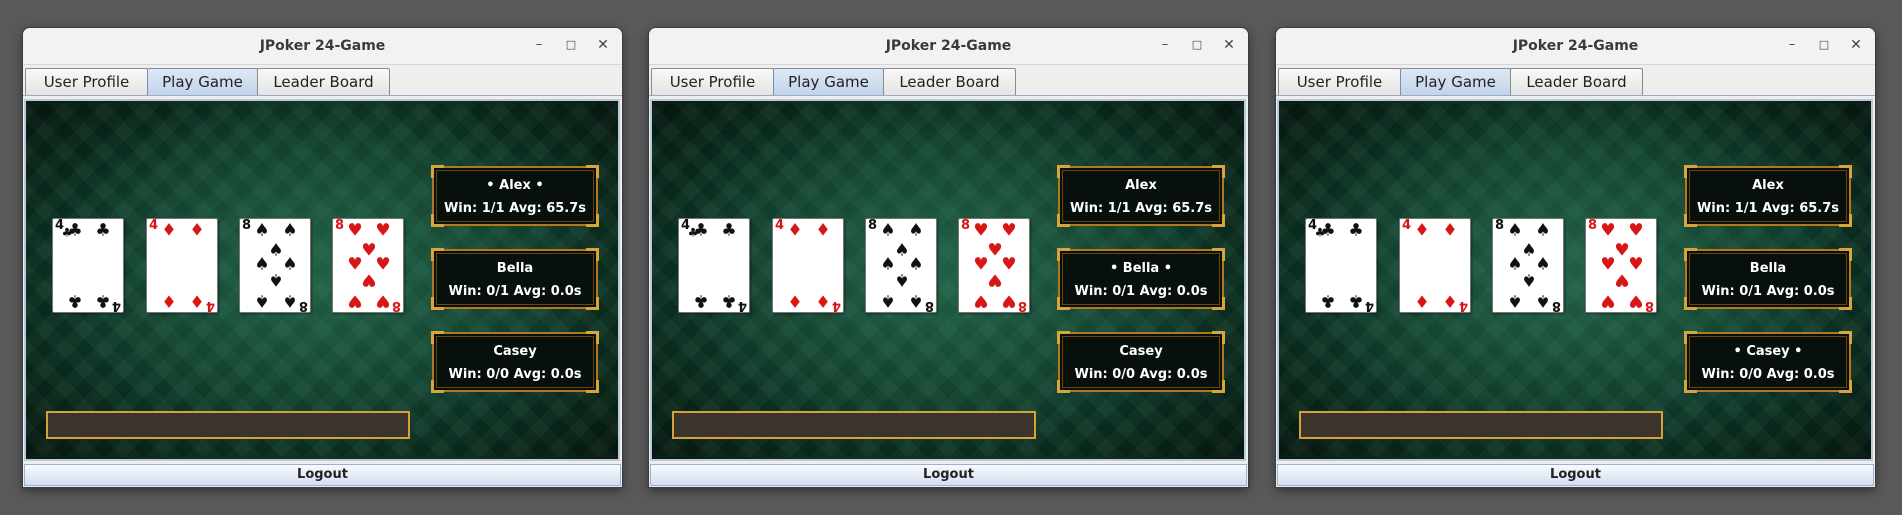 The image size is (1902, 515). What do you see at coordinates (1768, 351) in the screenshot?
I see `player-name: • Casey •` at bounding box center [1768, 351].